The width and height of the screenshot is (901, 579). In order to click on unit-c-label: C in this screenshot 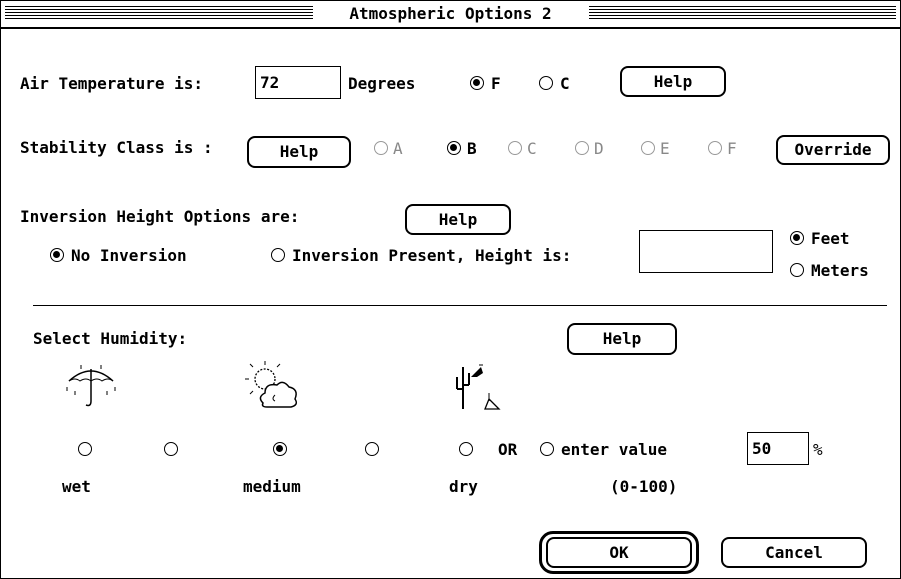, I will do `click(565, 83)`.